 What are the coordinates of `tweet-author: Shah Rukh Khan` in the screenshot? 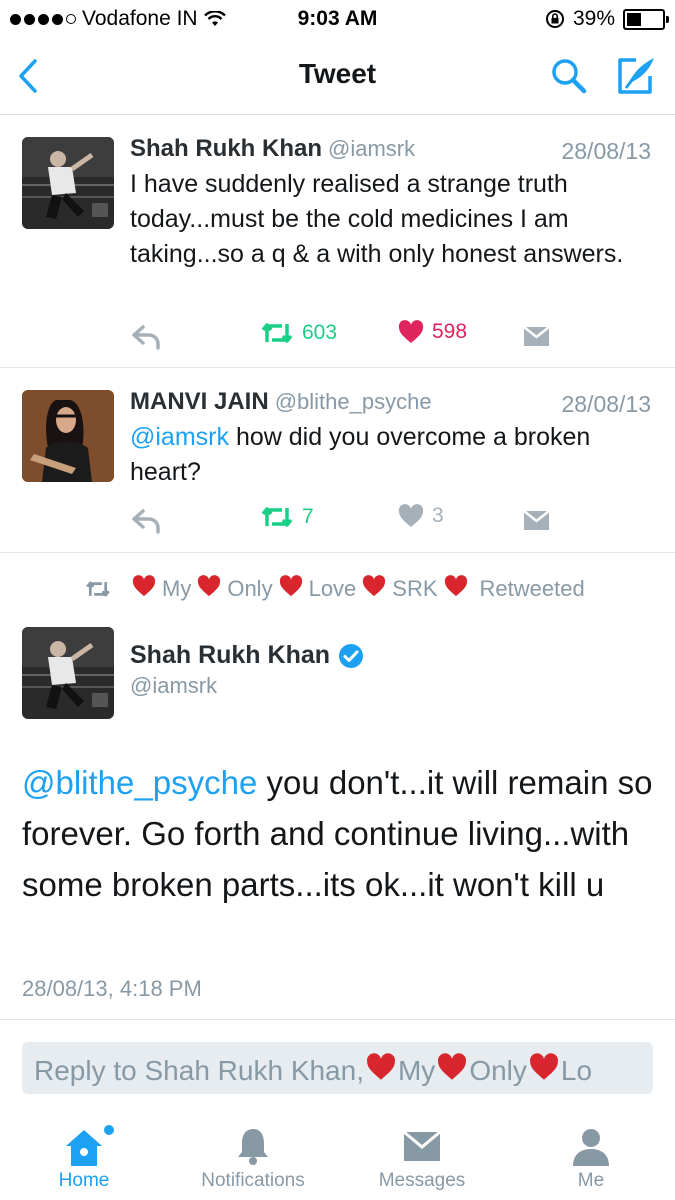 It's located at (247, 655).